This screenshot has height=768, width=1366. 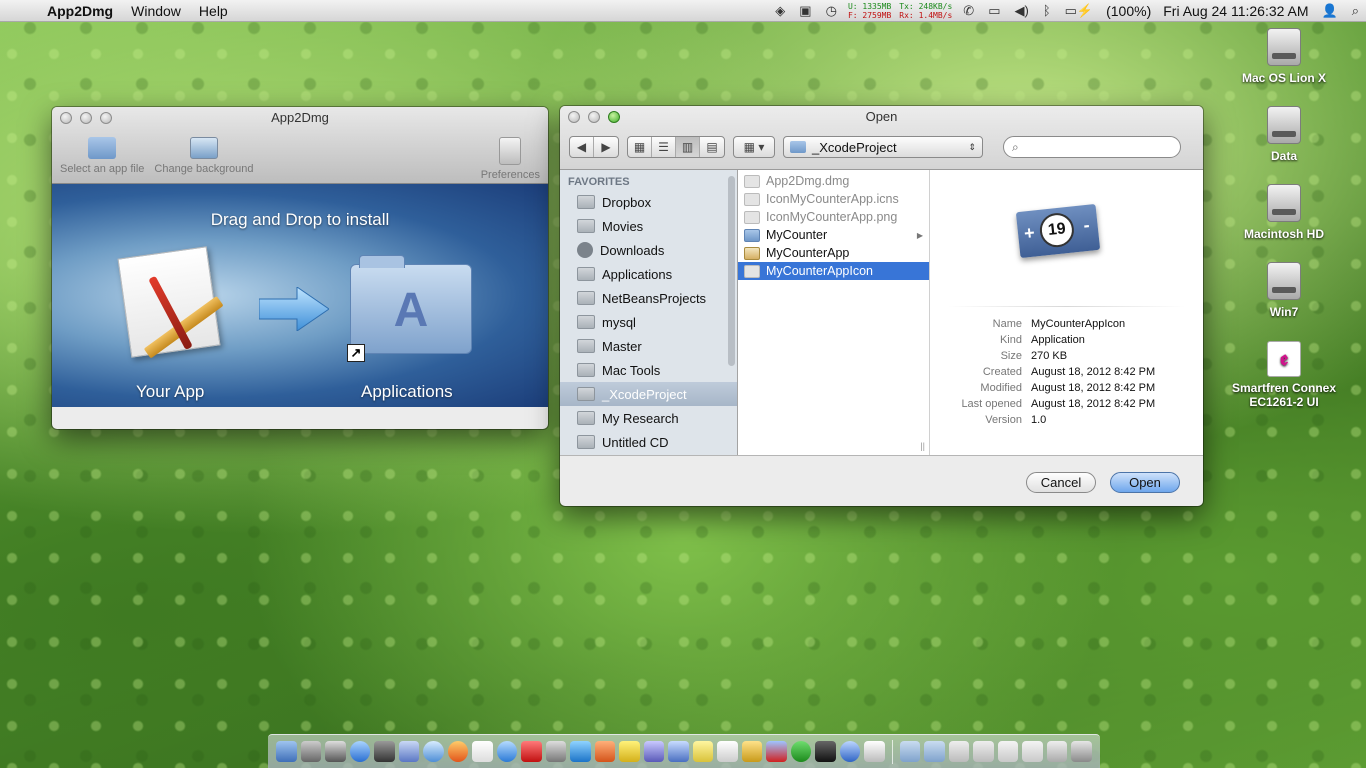 What do you see at coordinates (648, 418) in the screenshot?
I see `sidebar-item-my-research: My Research` at bounding box center [648, 418].